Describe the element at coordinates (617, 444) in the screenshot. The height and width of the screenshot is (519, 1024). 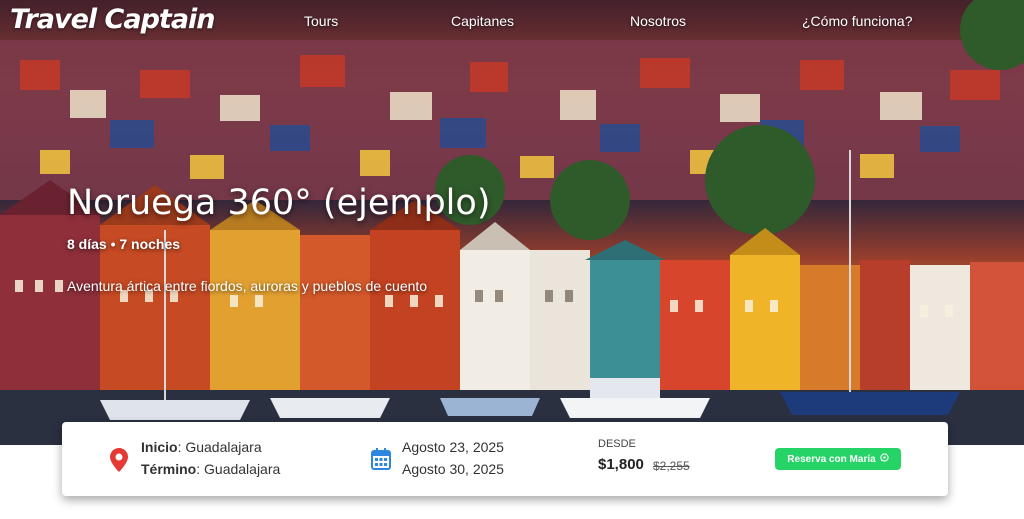
I see `price-label: DESDE` at that location.